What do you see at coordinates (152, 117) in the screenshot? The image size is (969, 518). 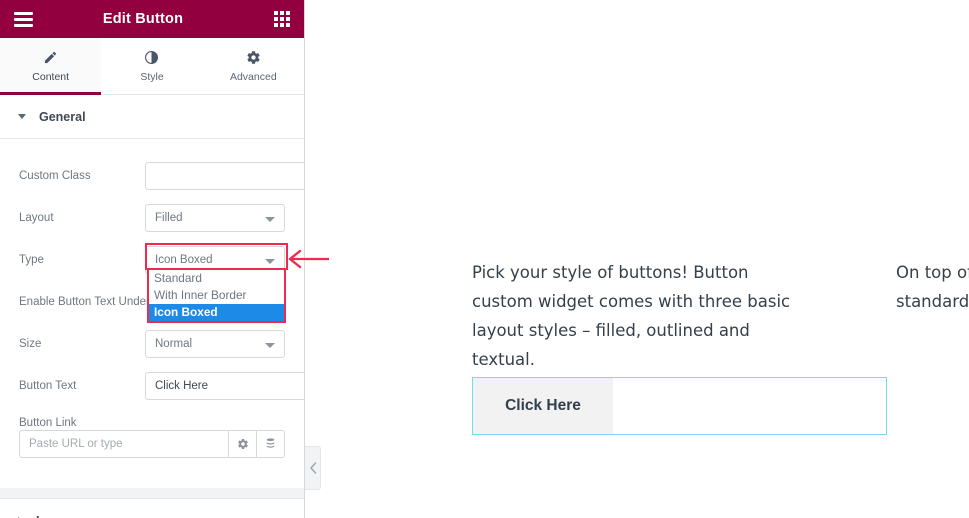 I see `section-header-general: General` at bounding box center [152, 117].